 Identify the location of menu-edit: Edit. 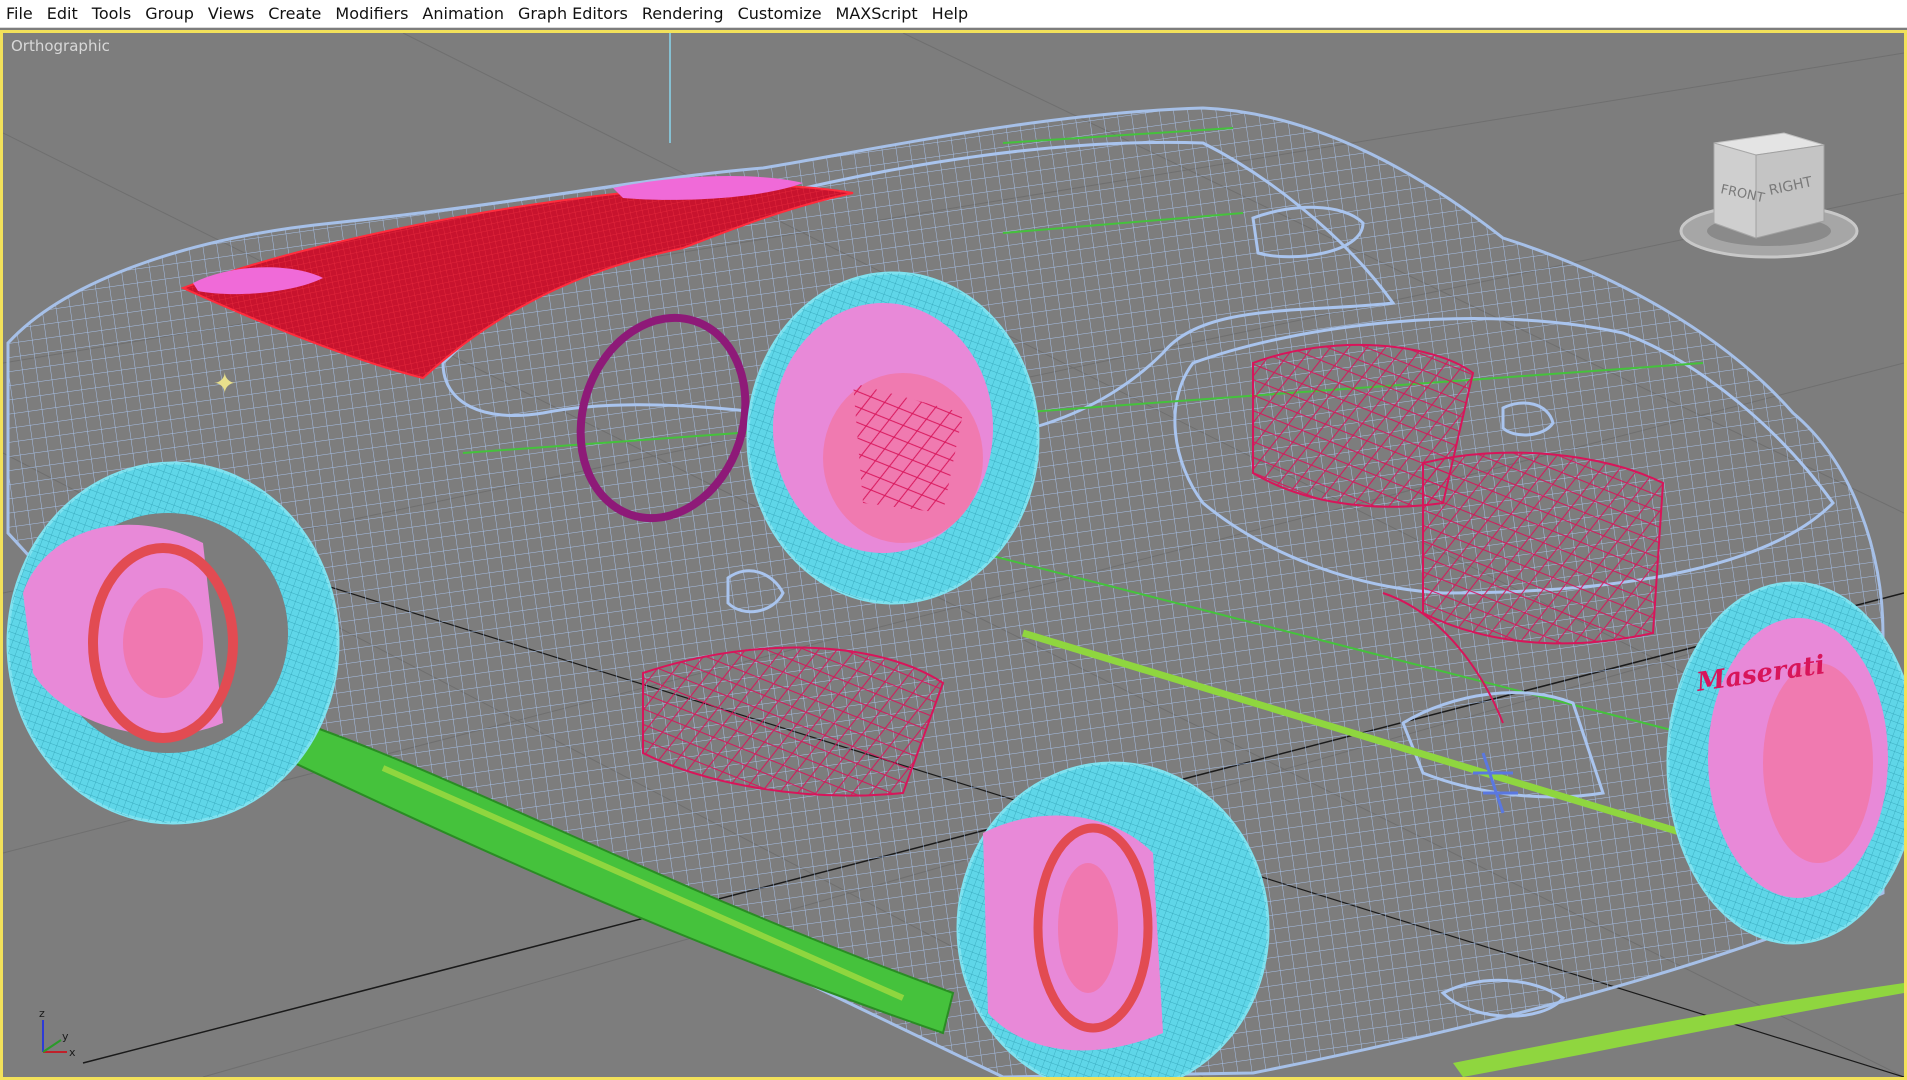
(62, 14).